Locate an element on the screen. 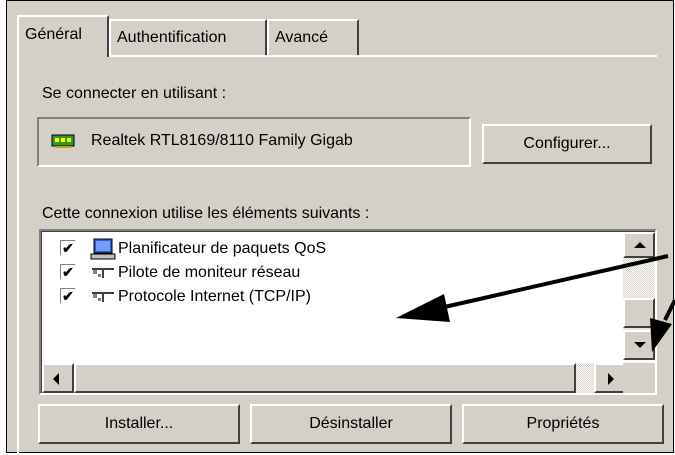 The height and width of the screenshot is (455, 675). tab-general: Général is located at coordinates (63, 36).